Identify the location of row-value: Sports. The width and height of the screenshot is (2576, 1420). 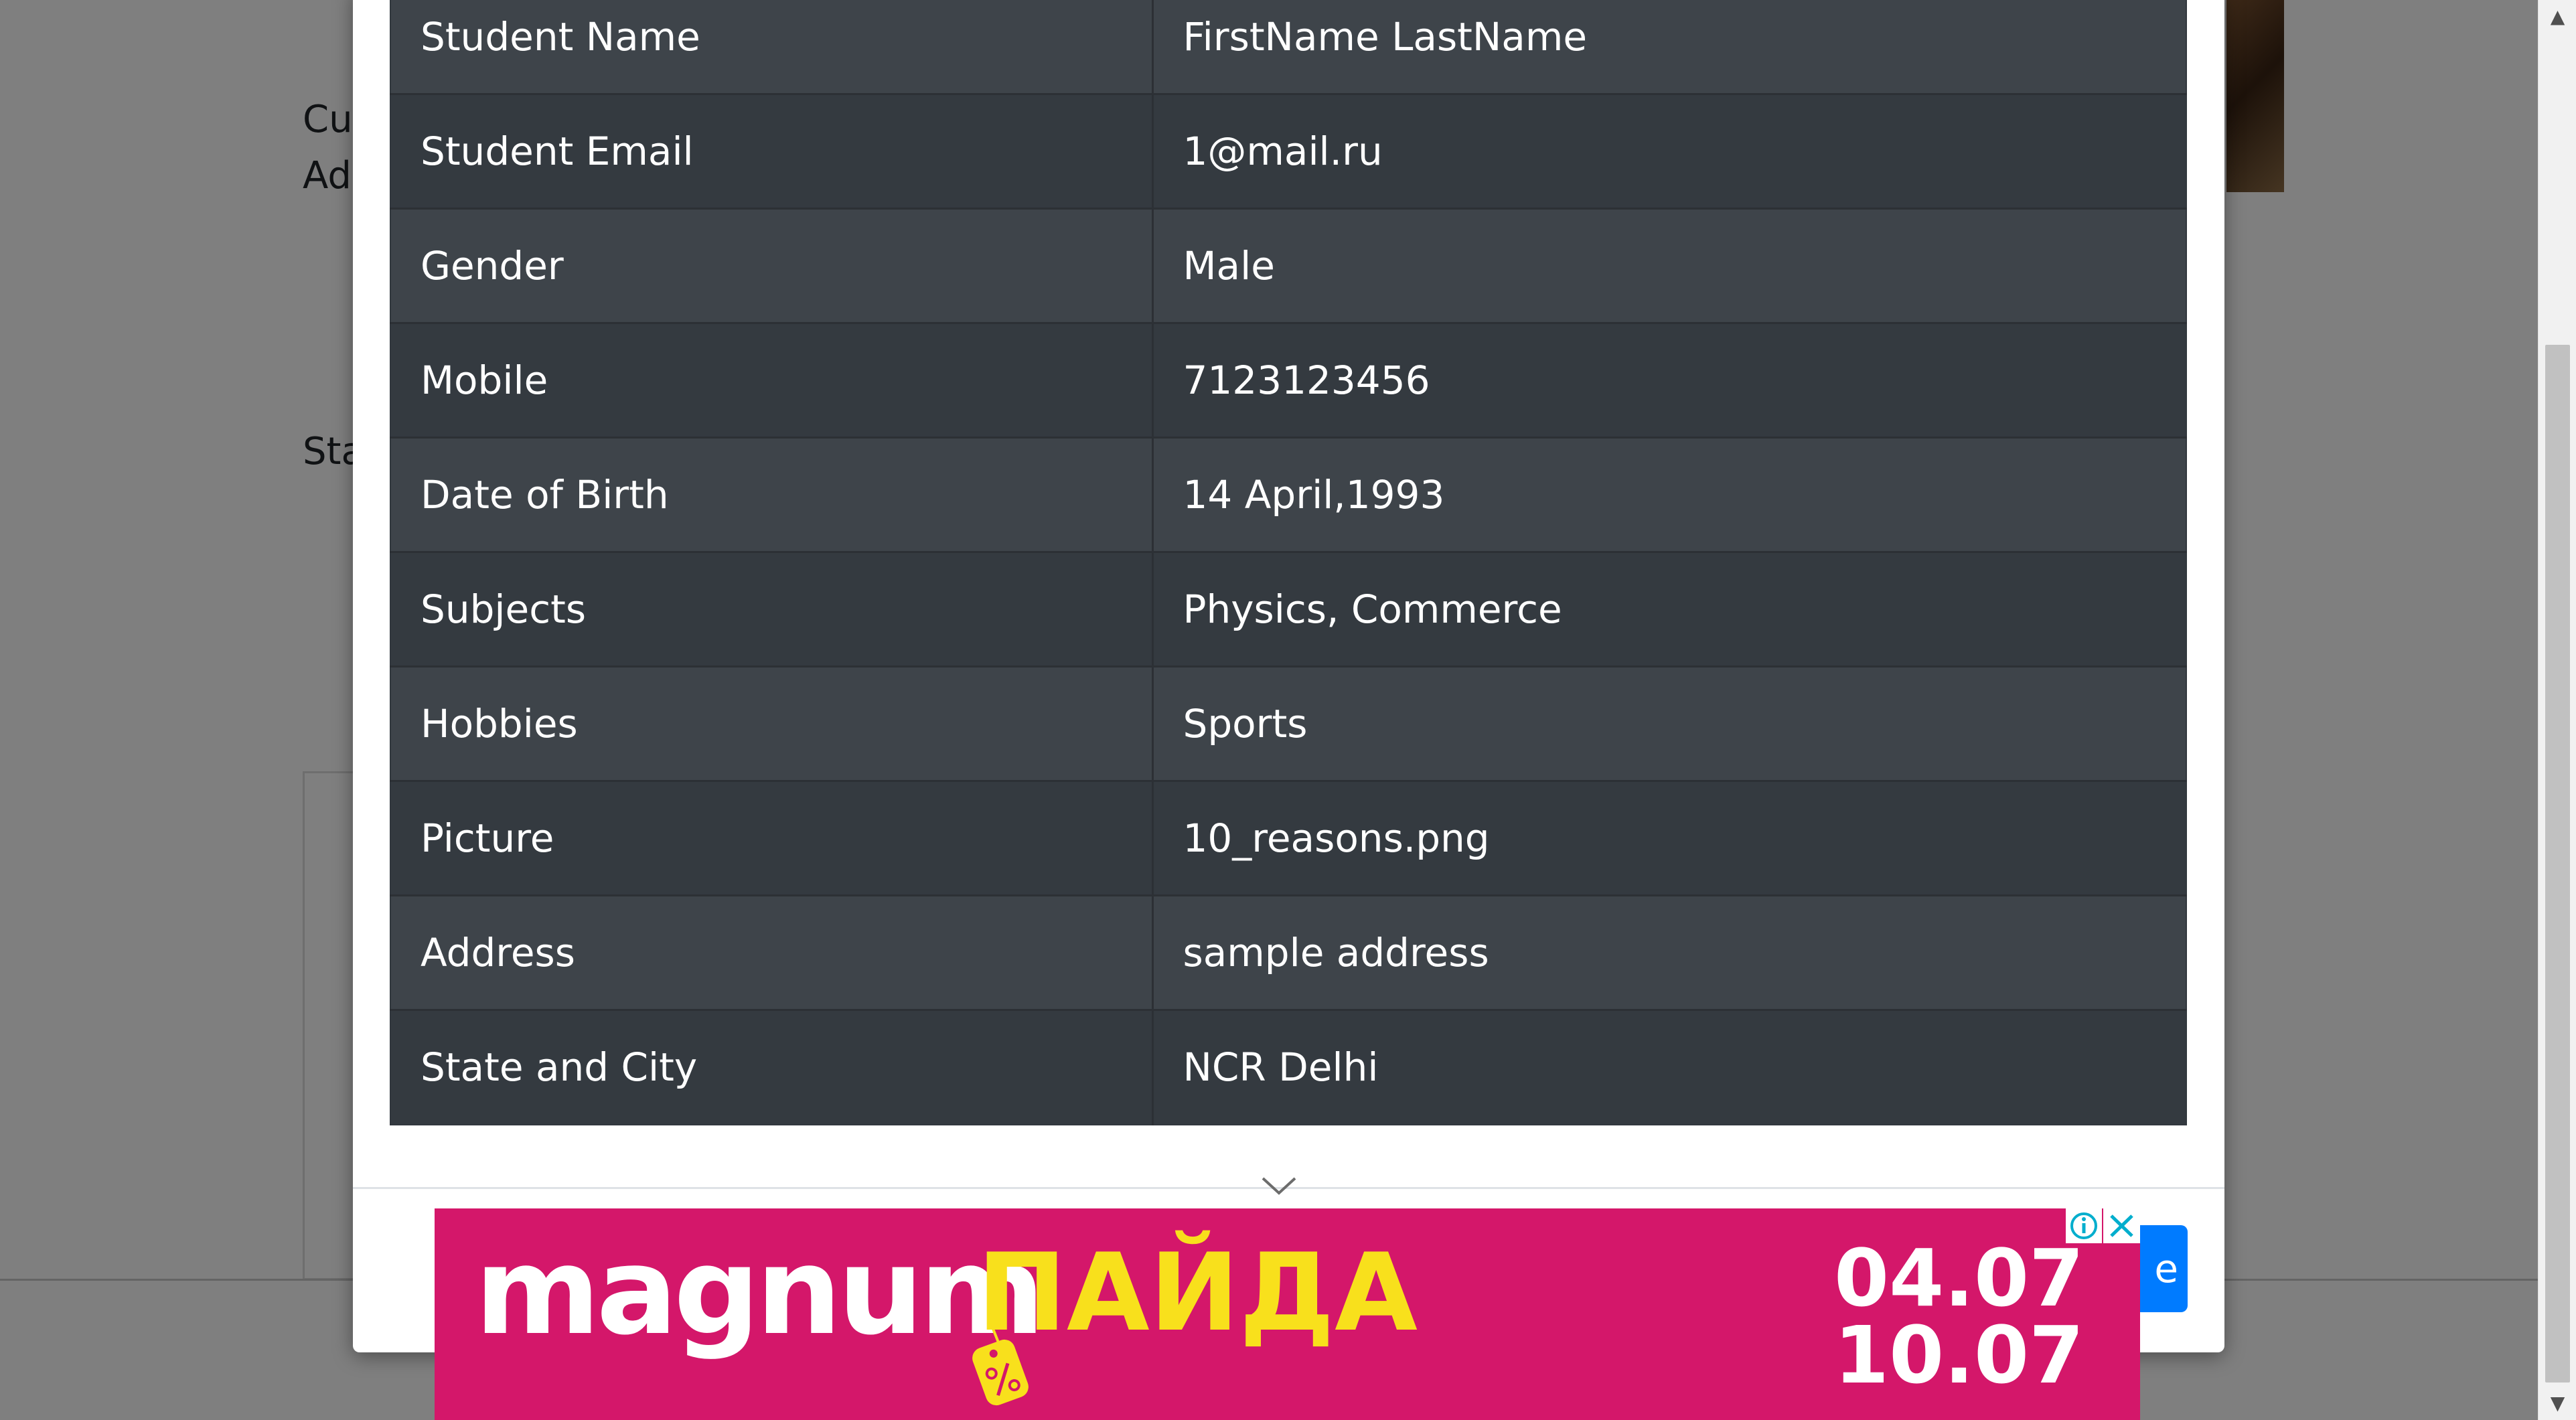
(1669, 723).